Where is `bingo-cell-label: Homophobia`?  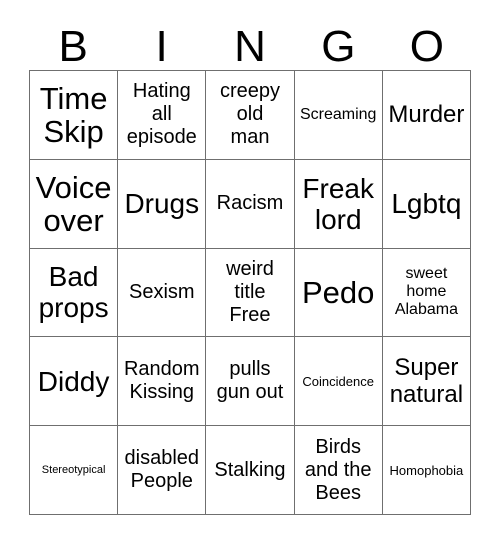
bingo-cell-label: Homophobia is located at coordinates (426, 470).